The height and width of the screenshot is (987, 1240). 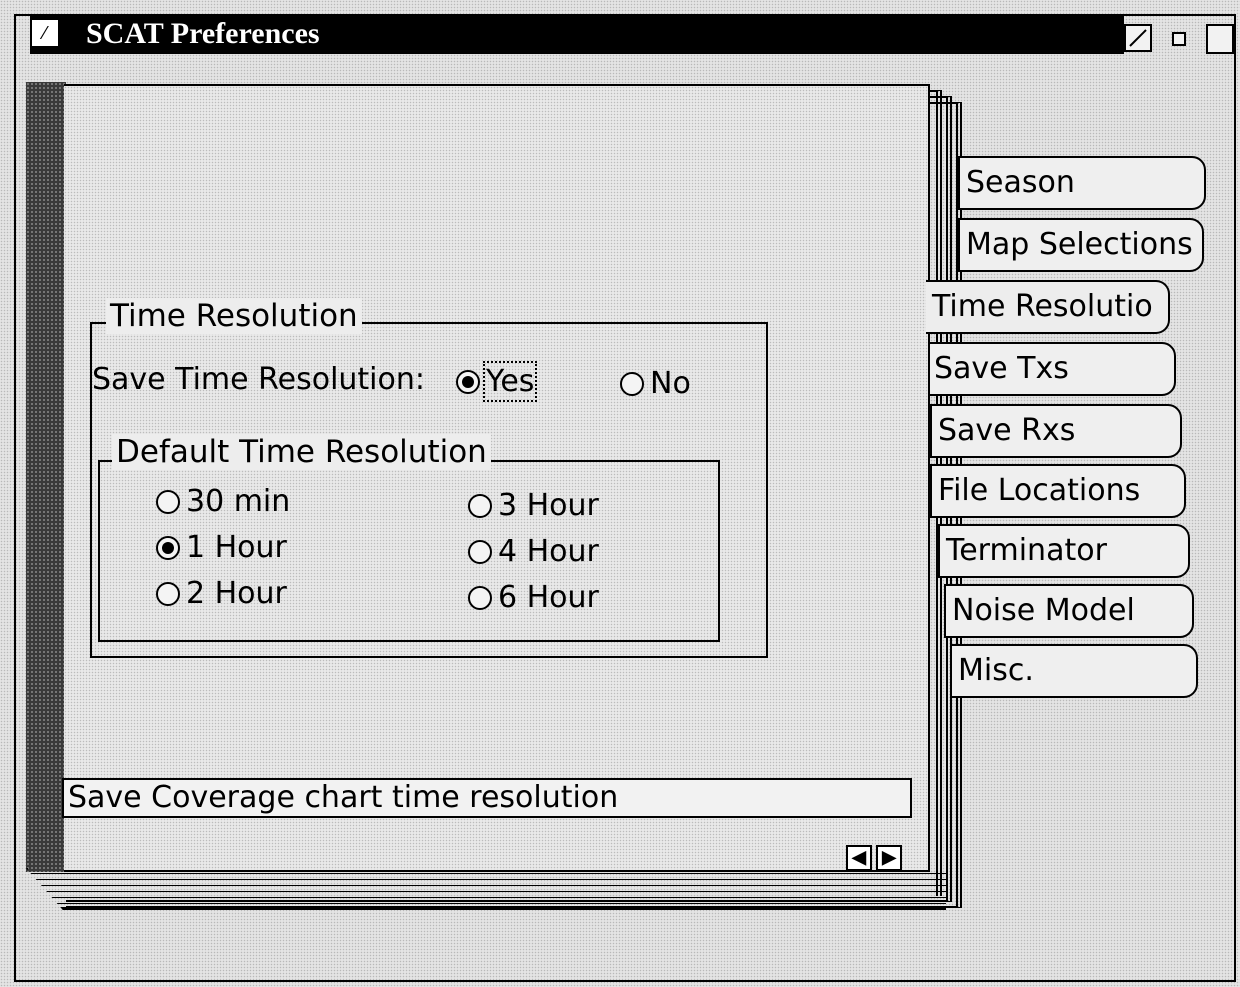 I want to click on option-4-hour: 4 Hour, so click(x=533, y=551).